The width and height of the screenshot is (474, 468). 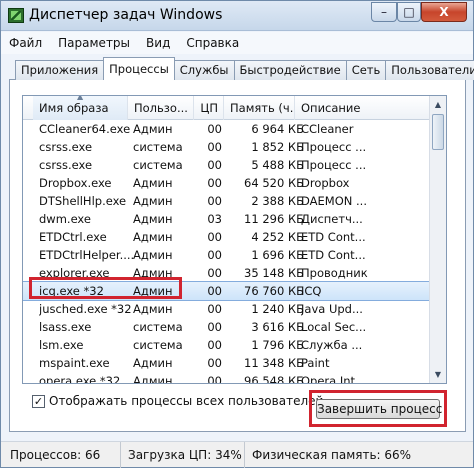 What do you see at coordinates (65, 219) in the screenshot?
I see `process-name: dwm.exe` at bounding box center [65, 219].